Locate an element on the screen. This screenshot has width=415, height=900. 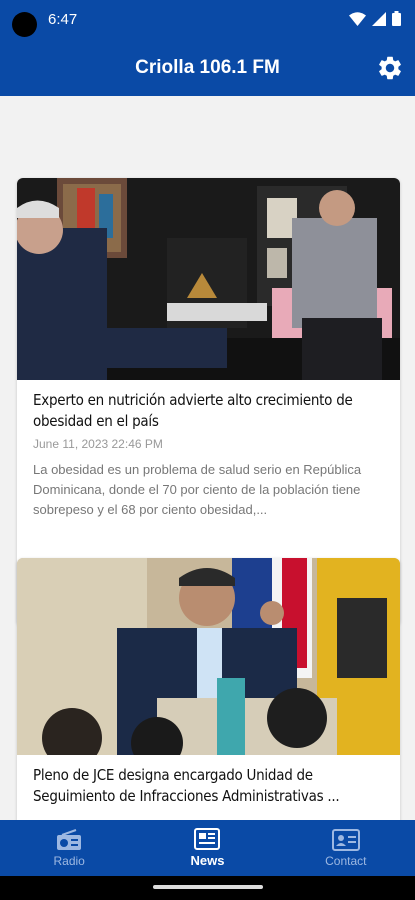
contact-card-icon is located at coordinates (345, 839).